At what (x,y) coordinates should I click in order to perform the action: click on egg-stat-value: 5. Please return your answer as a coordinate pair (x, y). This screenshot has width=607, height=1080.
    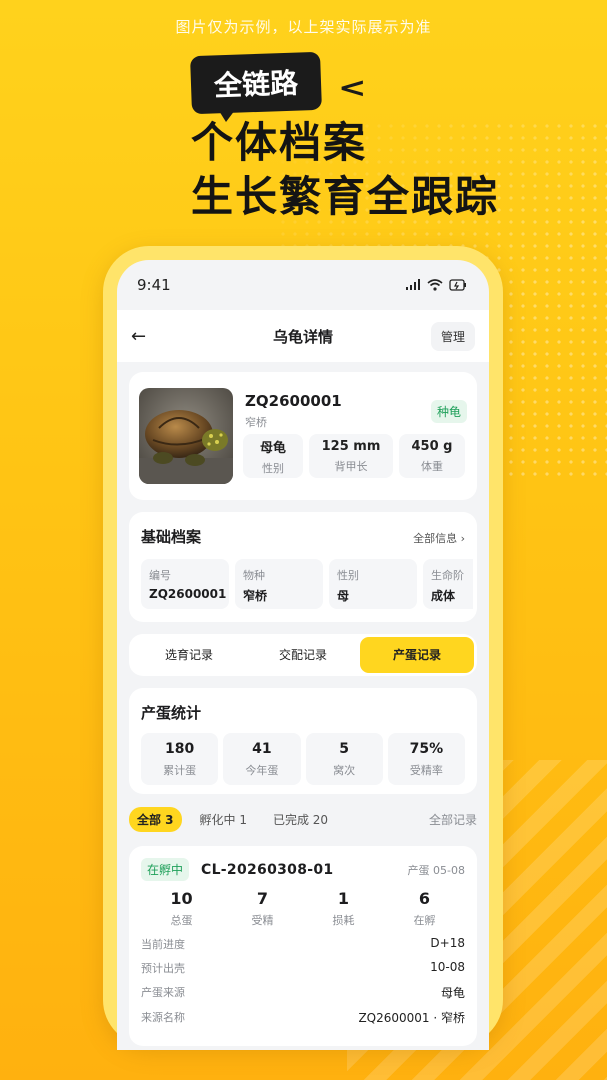
    Looking at the image, I should click on (344, 748).